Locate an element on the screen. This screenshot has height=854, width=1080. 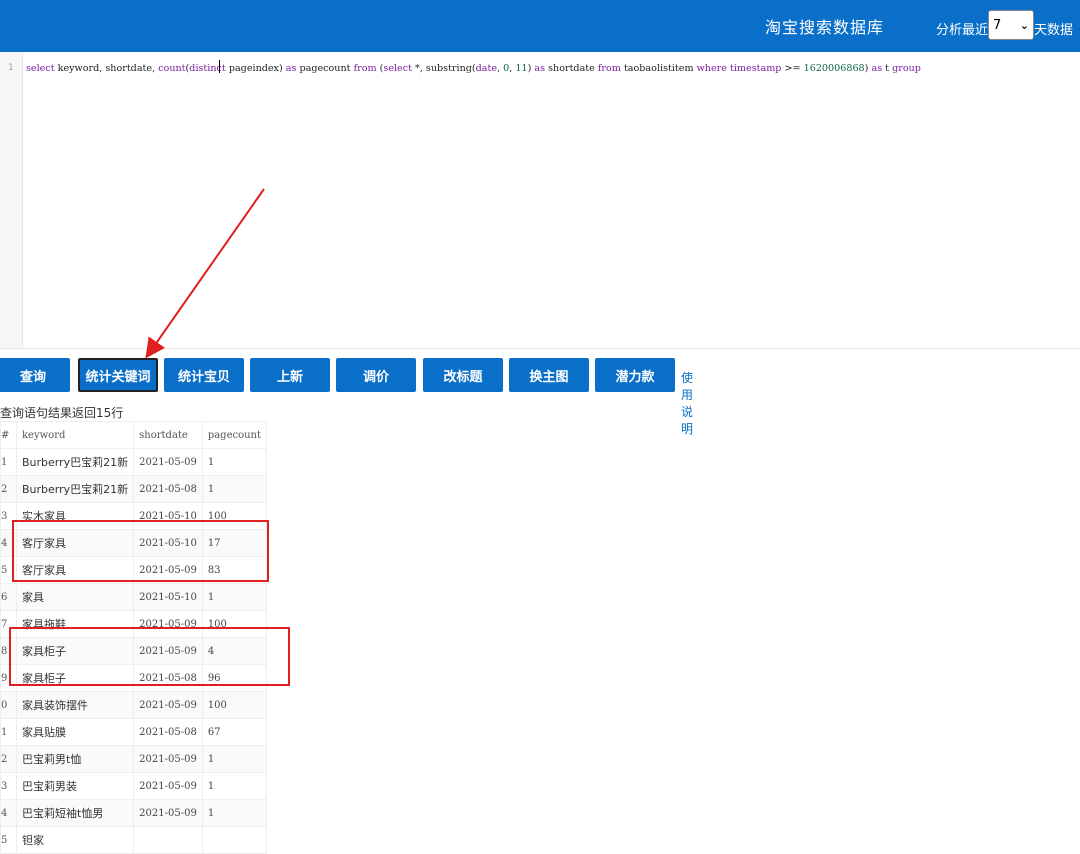
column-header: pagecount is located at coordinates (234, 435).